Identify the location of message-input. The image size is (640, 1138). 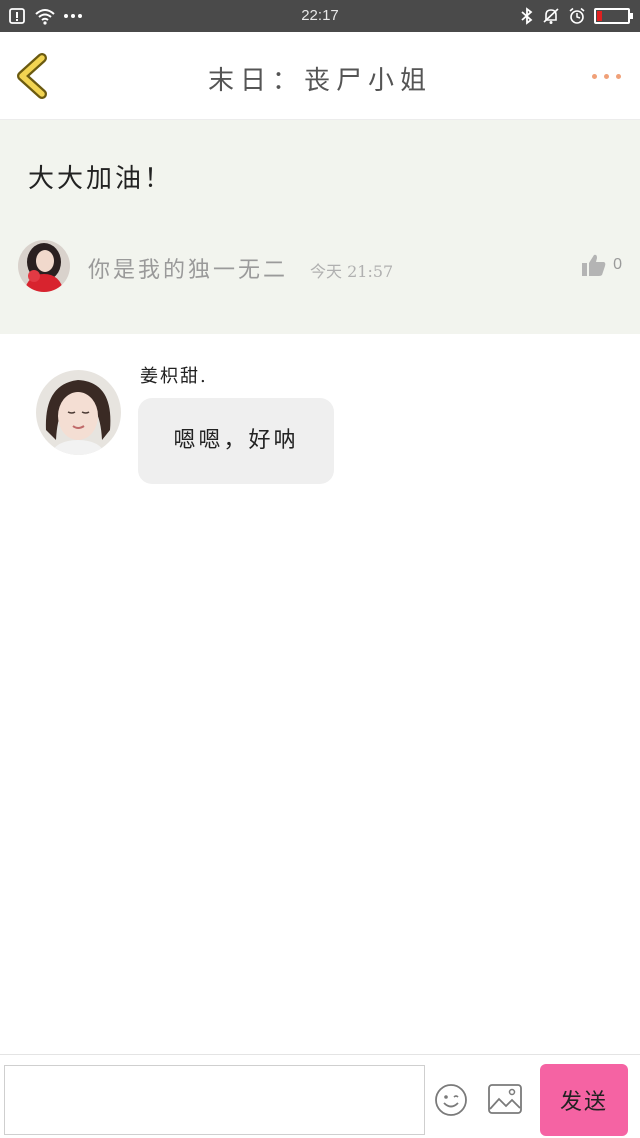
(214, 1100).